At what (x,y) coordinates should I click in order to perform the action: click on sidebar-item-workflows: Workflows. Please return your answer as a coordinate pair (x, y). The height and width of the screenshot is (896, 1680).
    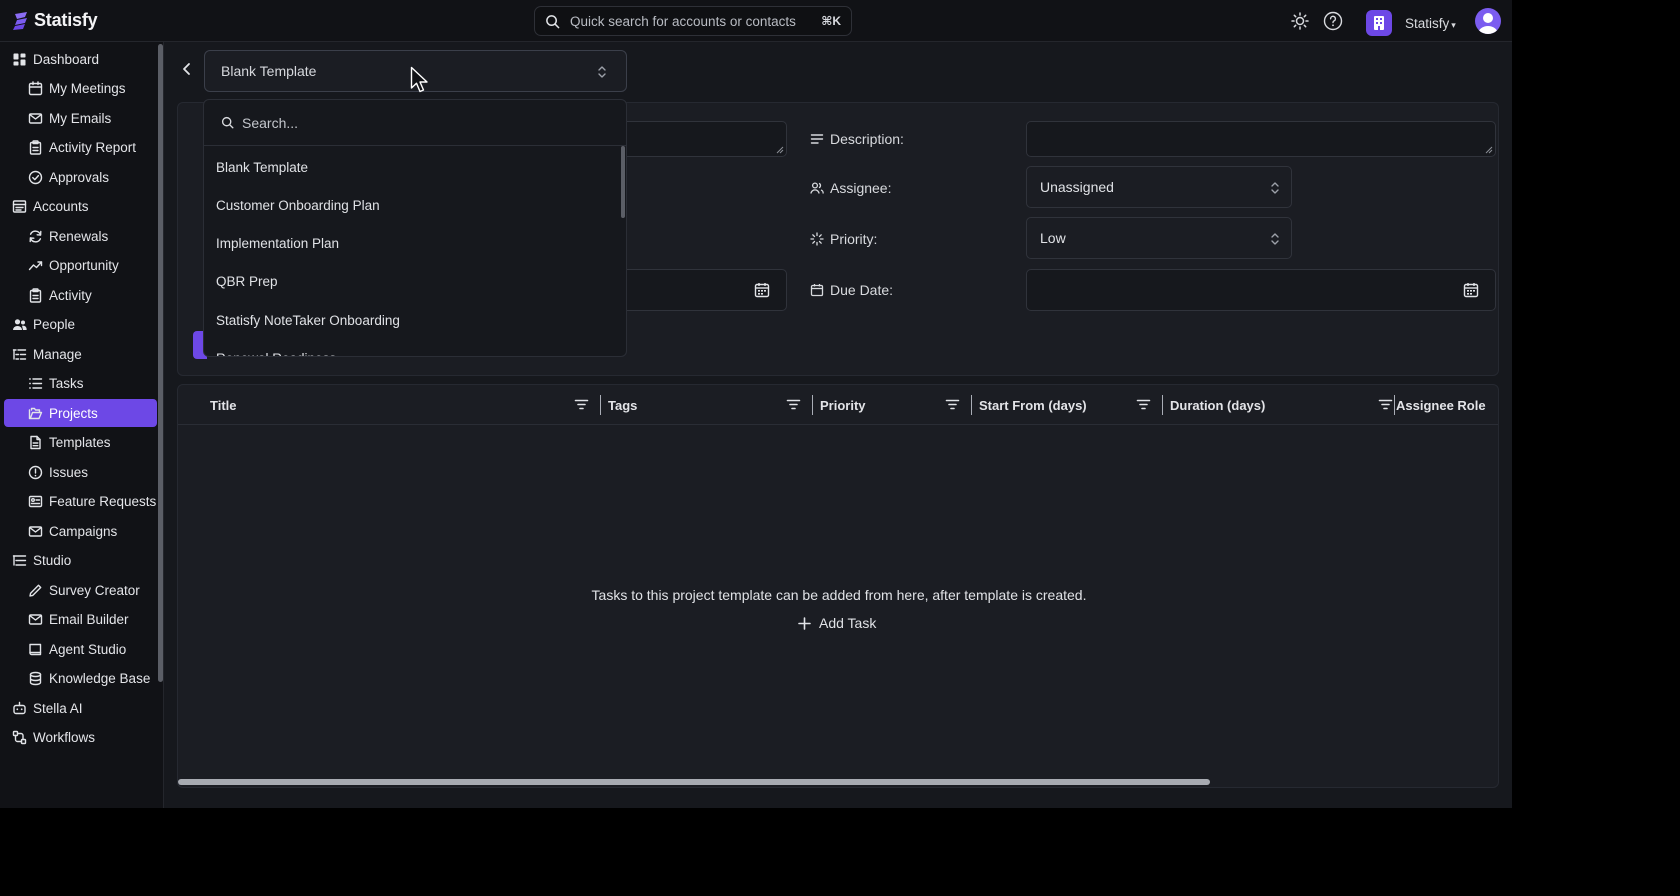
    Looking at the image, I should click on (80, 738).